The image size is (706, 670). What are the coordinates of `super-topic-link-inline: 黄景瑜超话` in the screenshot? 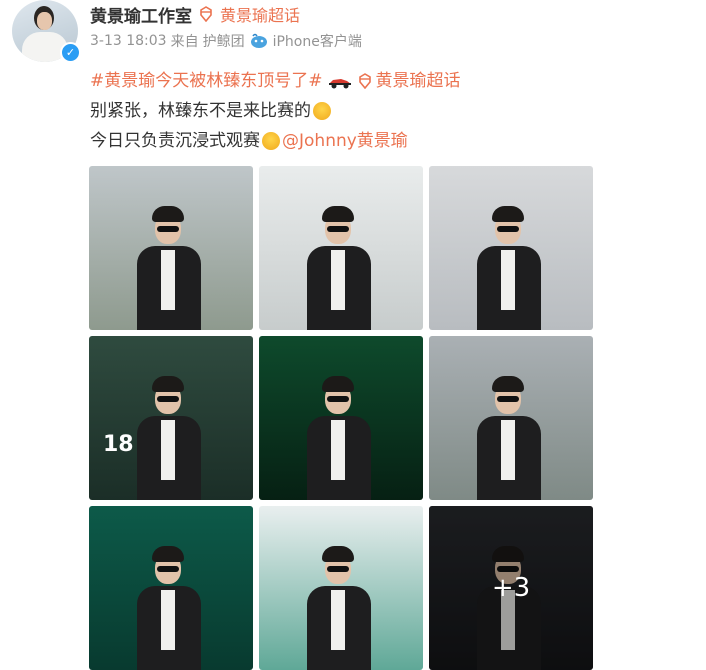 It's located at (418, 81).